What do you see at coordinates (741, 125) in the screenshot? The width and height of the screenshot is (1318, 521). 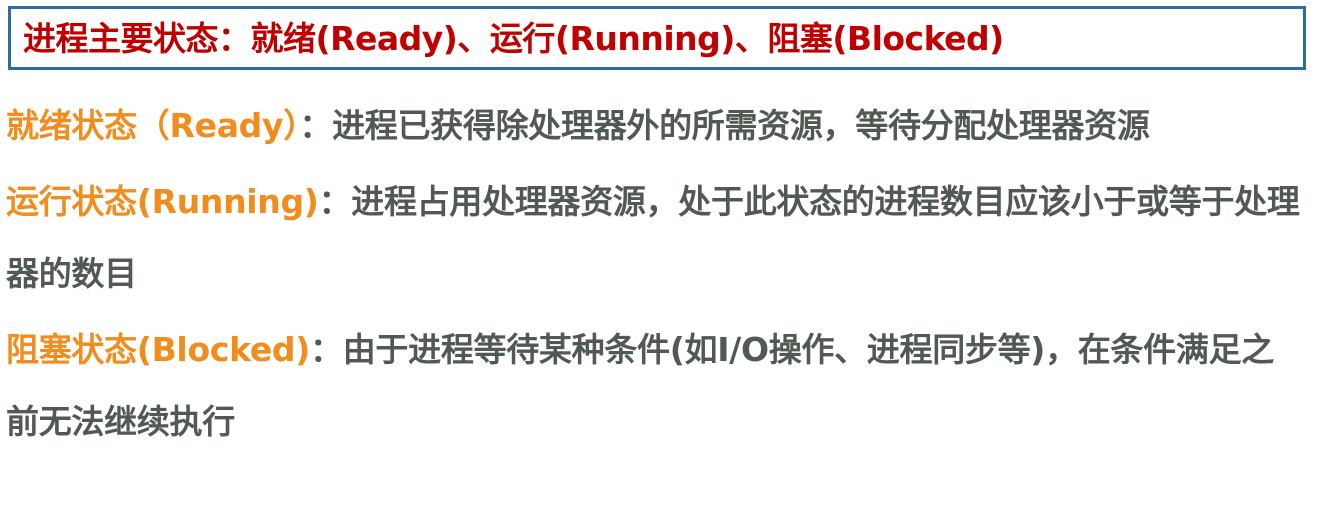 I see `ready-state-description: 进程已获得除处理器外的所需资源，等待分配处理器资源` at bounding box center [741, 125].